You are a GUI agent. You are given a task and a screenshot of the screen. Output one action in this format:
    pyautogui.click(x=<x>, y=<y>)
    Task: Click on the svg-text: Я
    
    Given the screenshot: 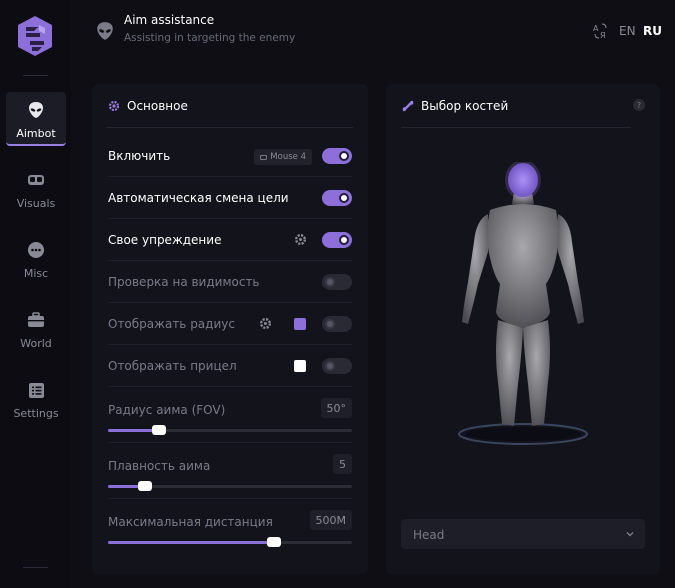 What is the action you would take?
    pyautogui.click(x=603, y=35)
    